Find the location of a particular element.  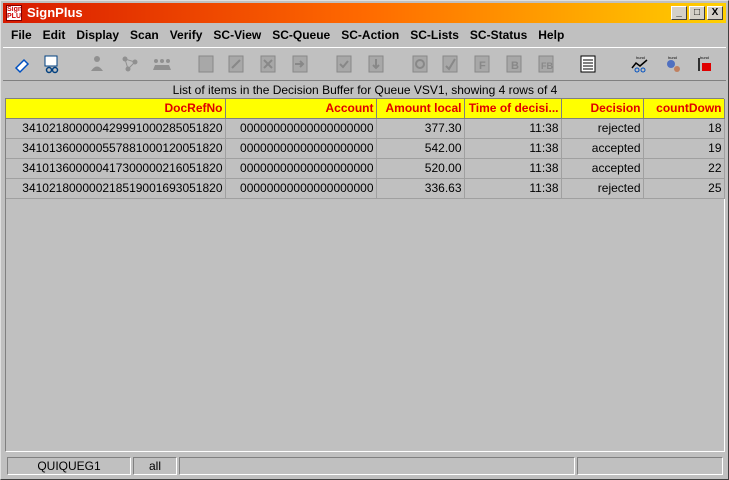

hund-user-icon: hund is located at coordinates (672, 64).